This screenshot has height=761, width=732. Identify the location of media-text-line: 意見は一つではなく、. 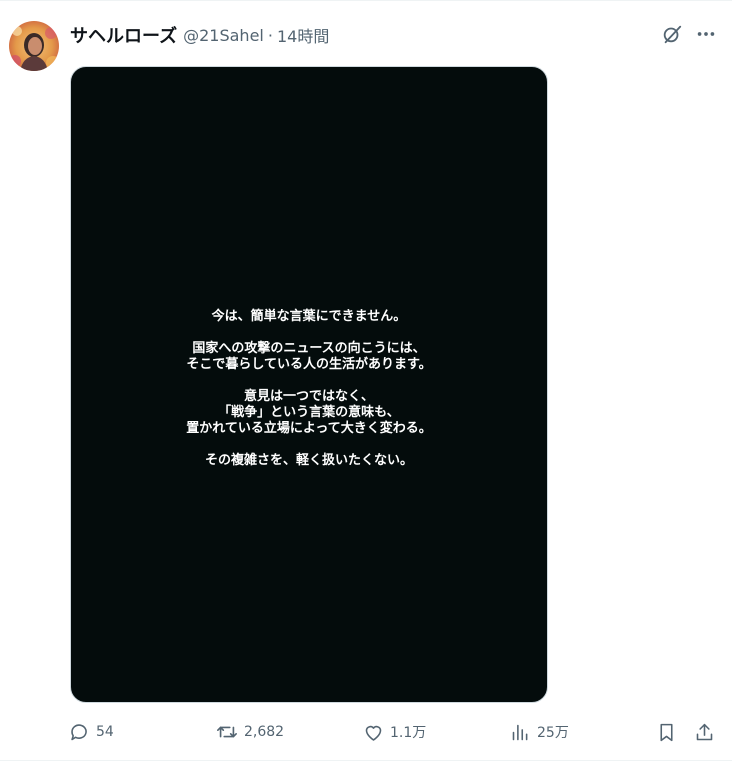
(308, 396).